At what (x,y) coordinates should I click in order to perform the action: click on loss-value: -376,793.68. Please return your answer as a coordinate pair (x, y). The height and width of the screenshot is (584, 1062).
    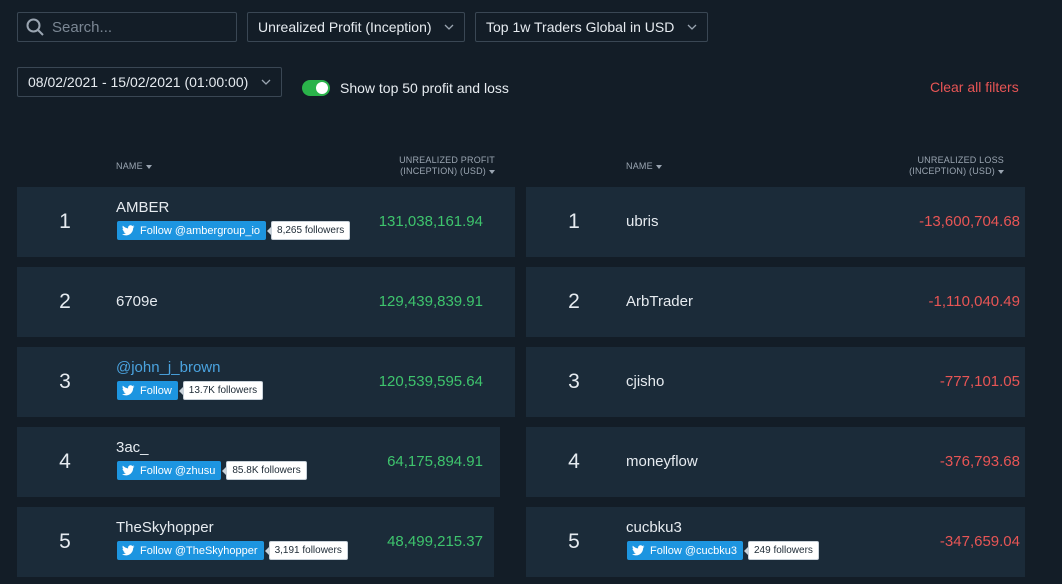
    Looking at the image, I should click on (979, 461).